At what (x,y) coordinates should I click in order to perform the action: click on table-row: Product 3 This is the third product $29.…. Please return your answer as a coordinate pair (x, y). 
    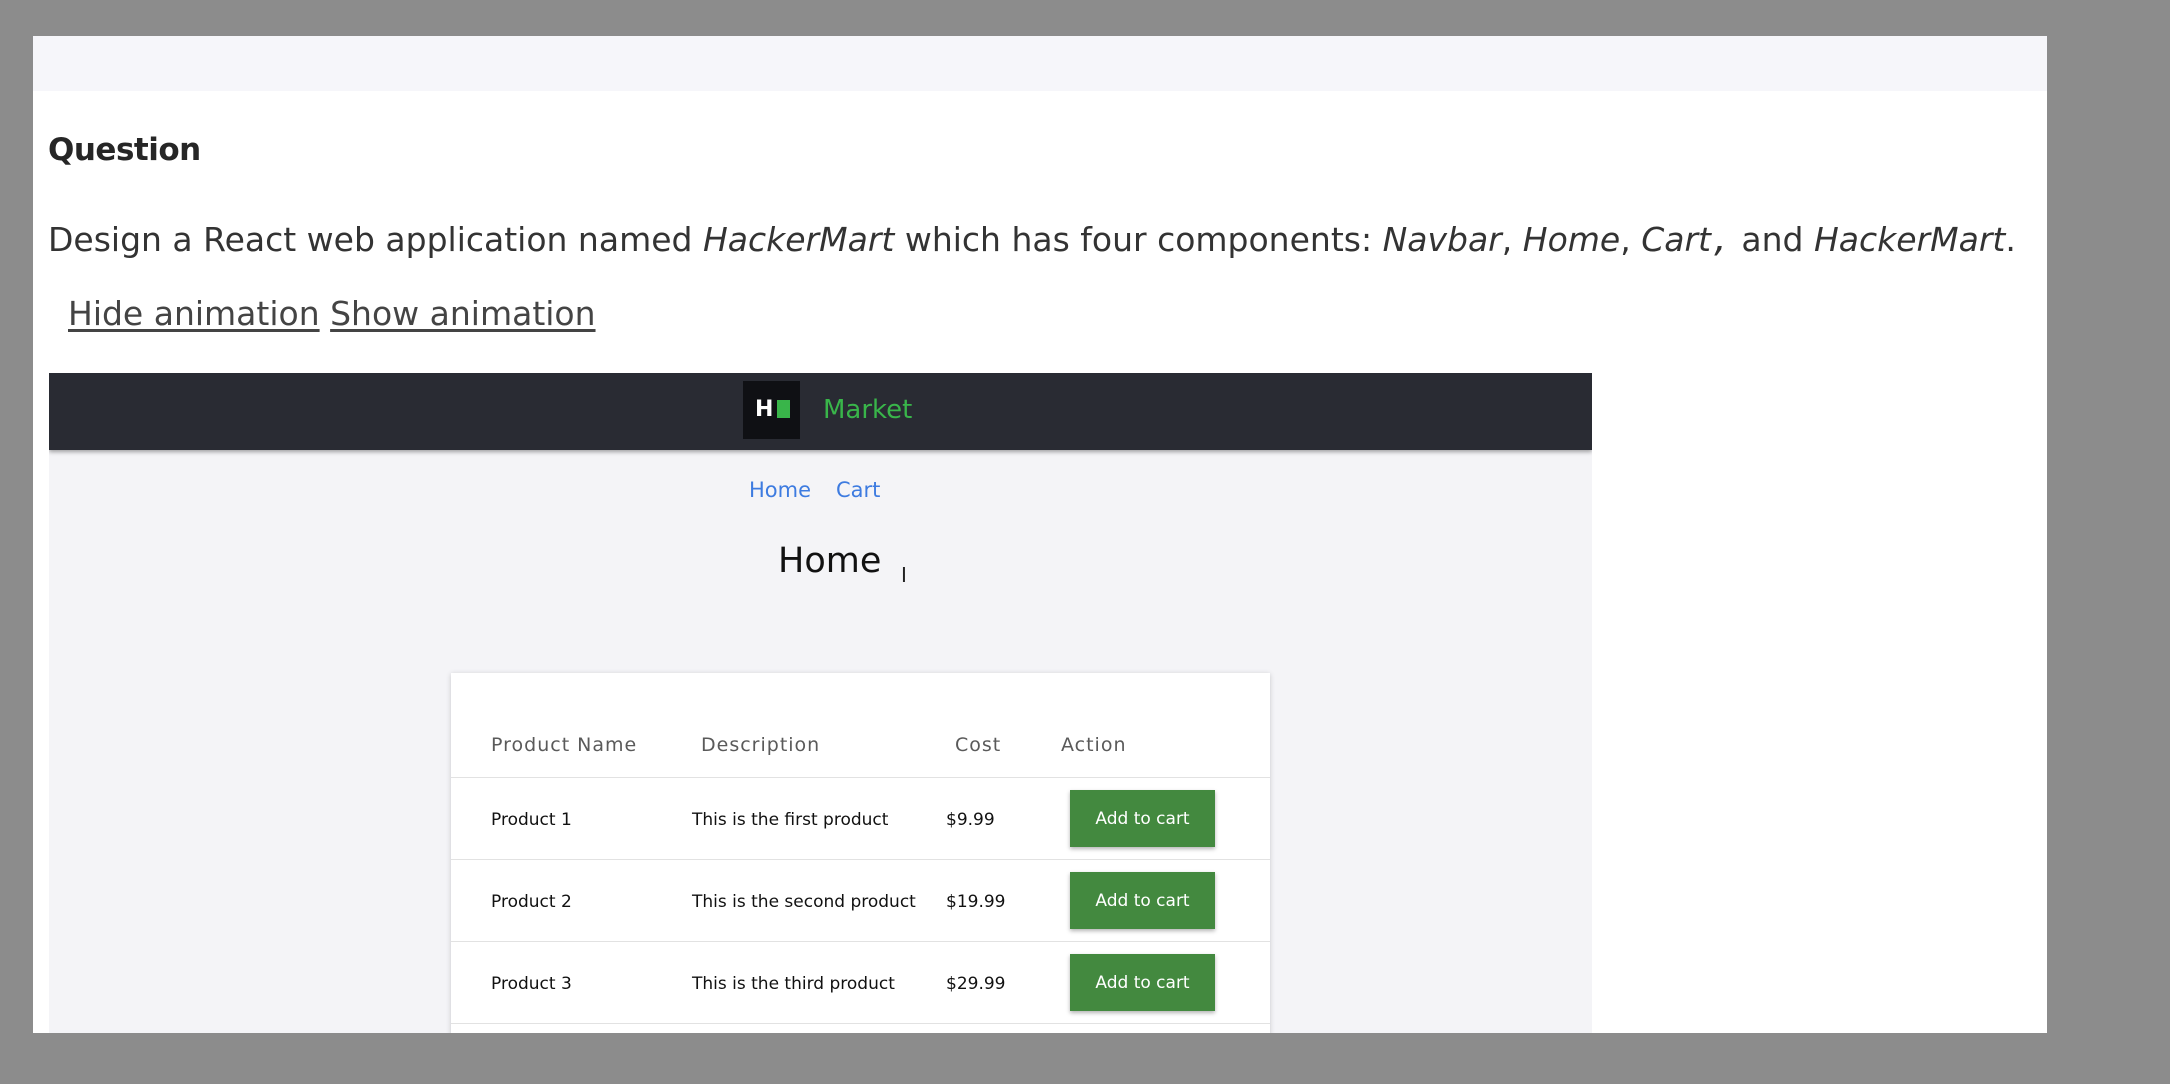
    Looking at the image, I should click on (860, 982).